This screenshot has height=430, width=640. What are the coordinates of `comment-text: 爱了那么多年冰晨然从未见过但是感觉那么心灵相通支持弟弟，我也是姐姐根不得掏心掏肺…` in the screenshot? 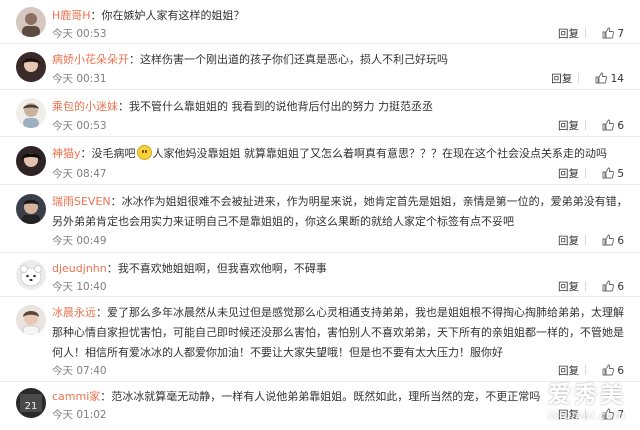 It's located at (338, 332).